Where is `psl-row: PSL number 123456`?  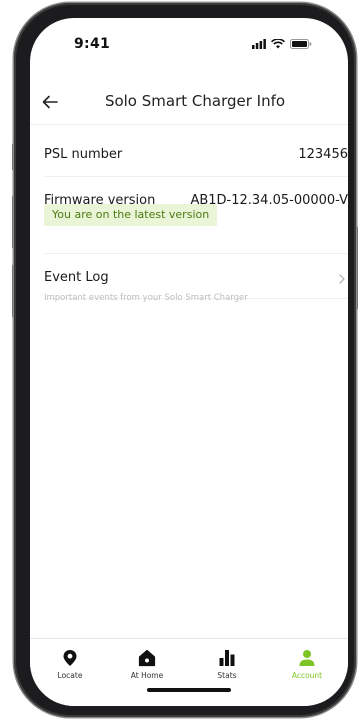
psl-row: PSL number 123456 is located at coordinates (196, 154).